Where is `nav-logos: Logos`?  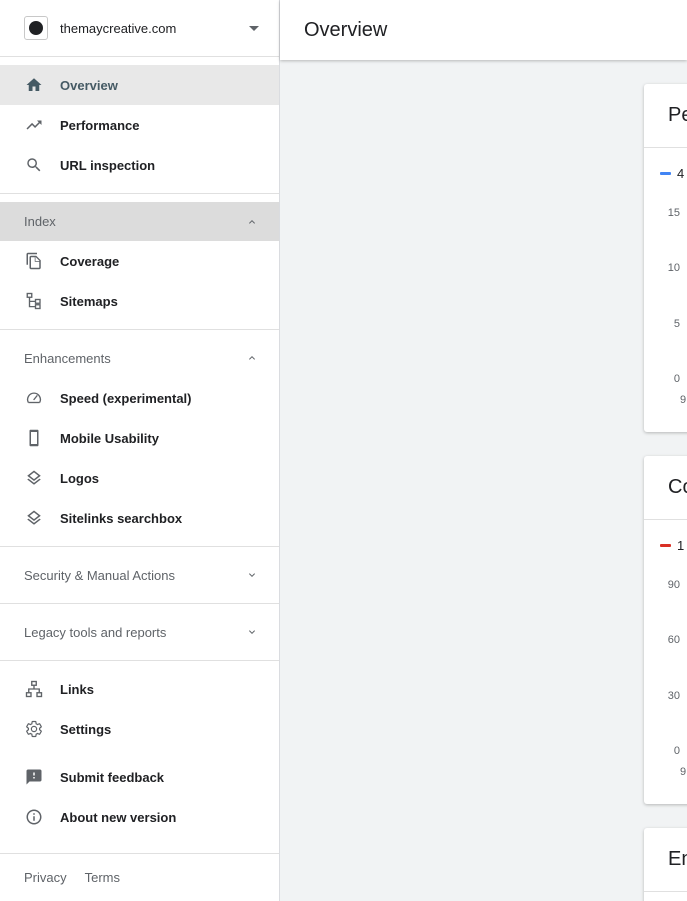 nav-logos: Logos is located at coordinates (139, 478).